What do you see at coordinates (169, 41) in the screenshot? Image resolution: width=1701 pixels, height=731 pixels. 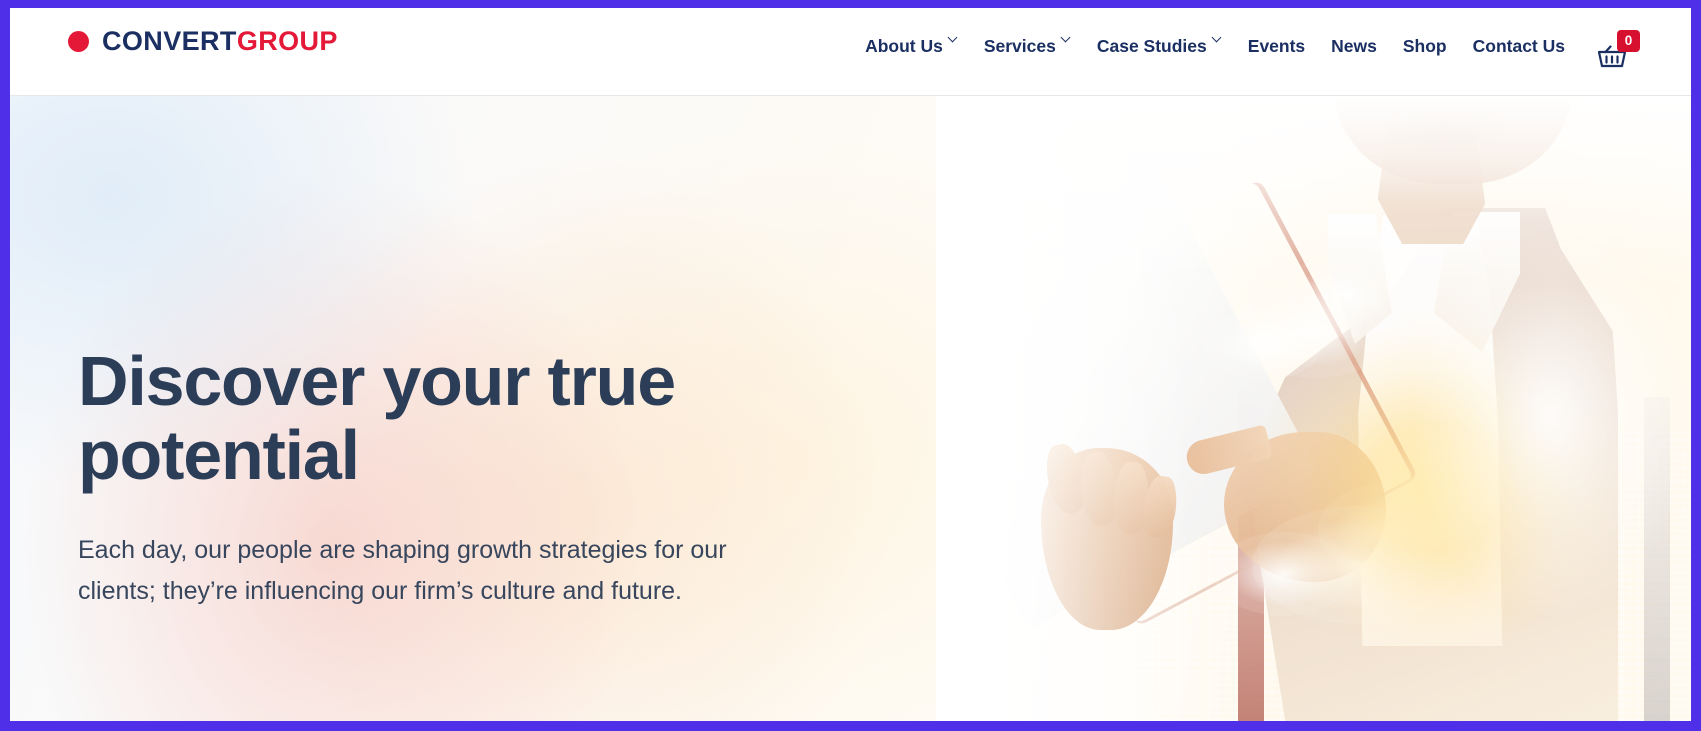 I see `logo-word-convert: CONVERT` at bounding box center [169, 41].